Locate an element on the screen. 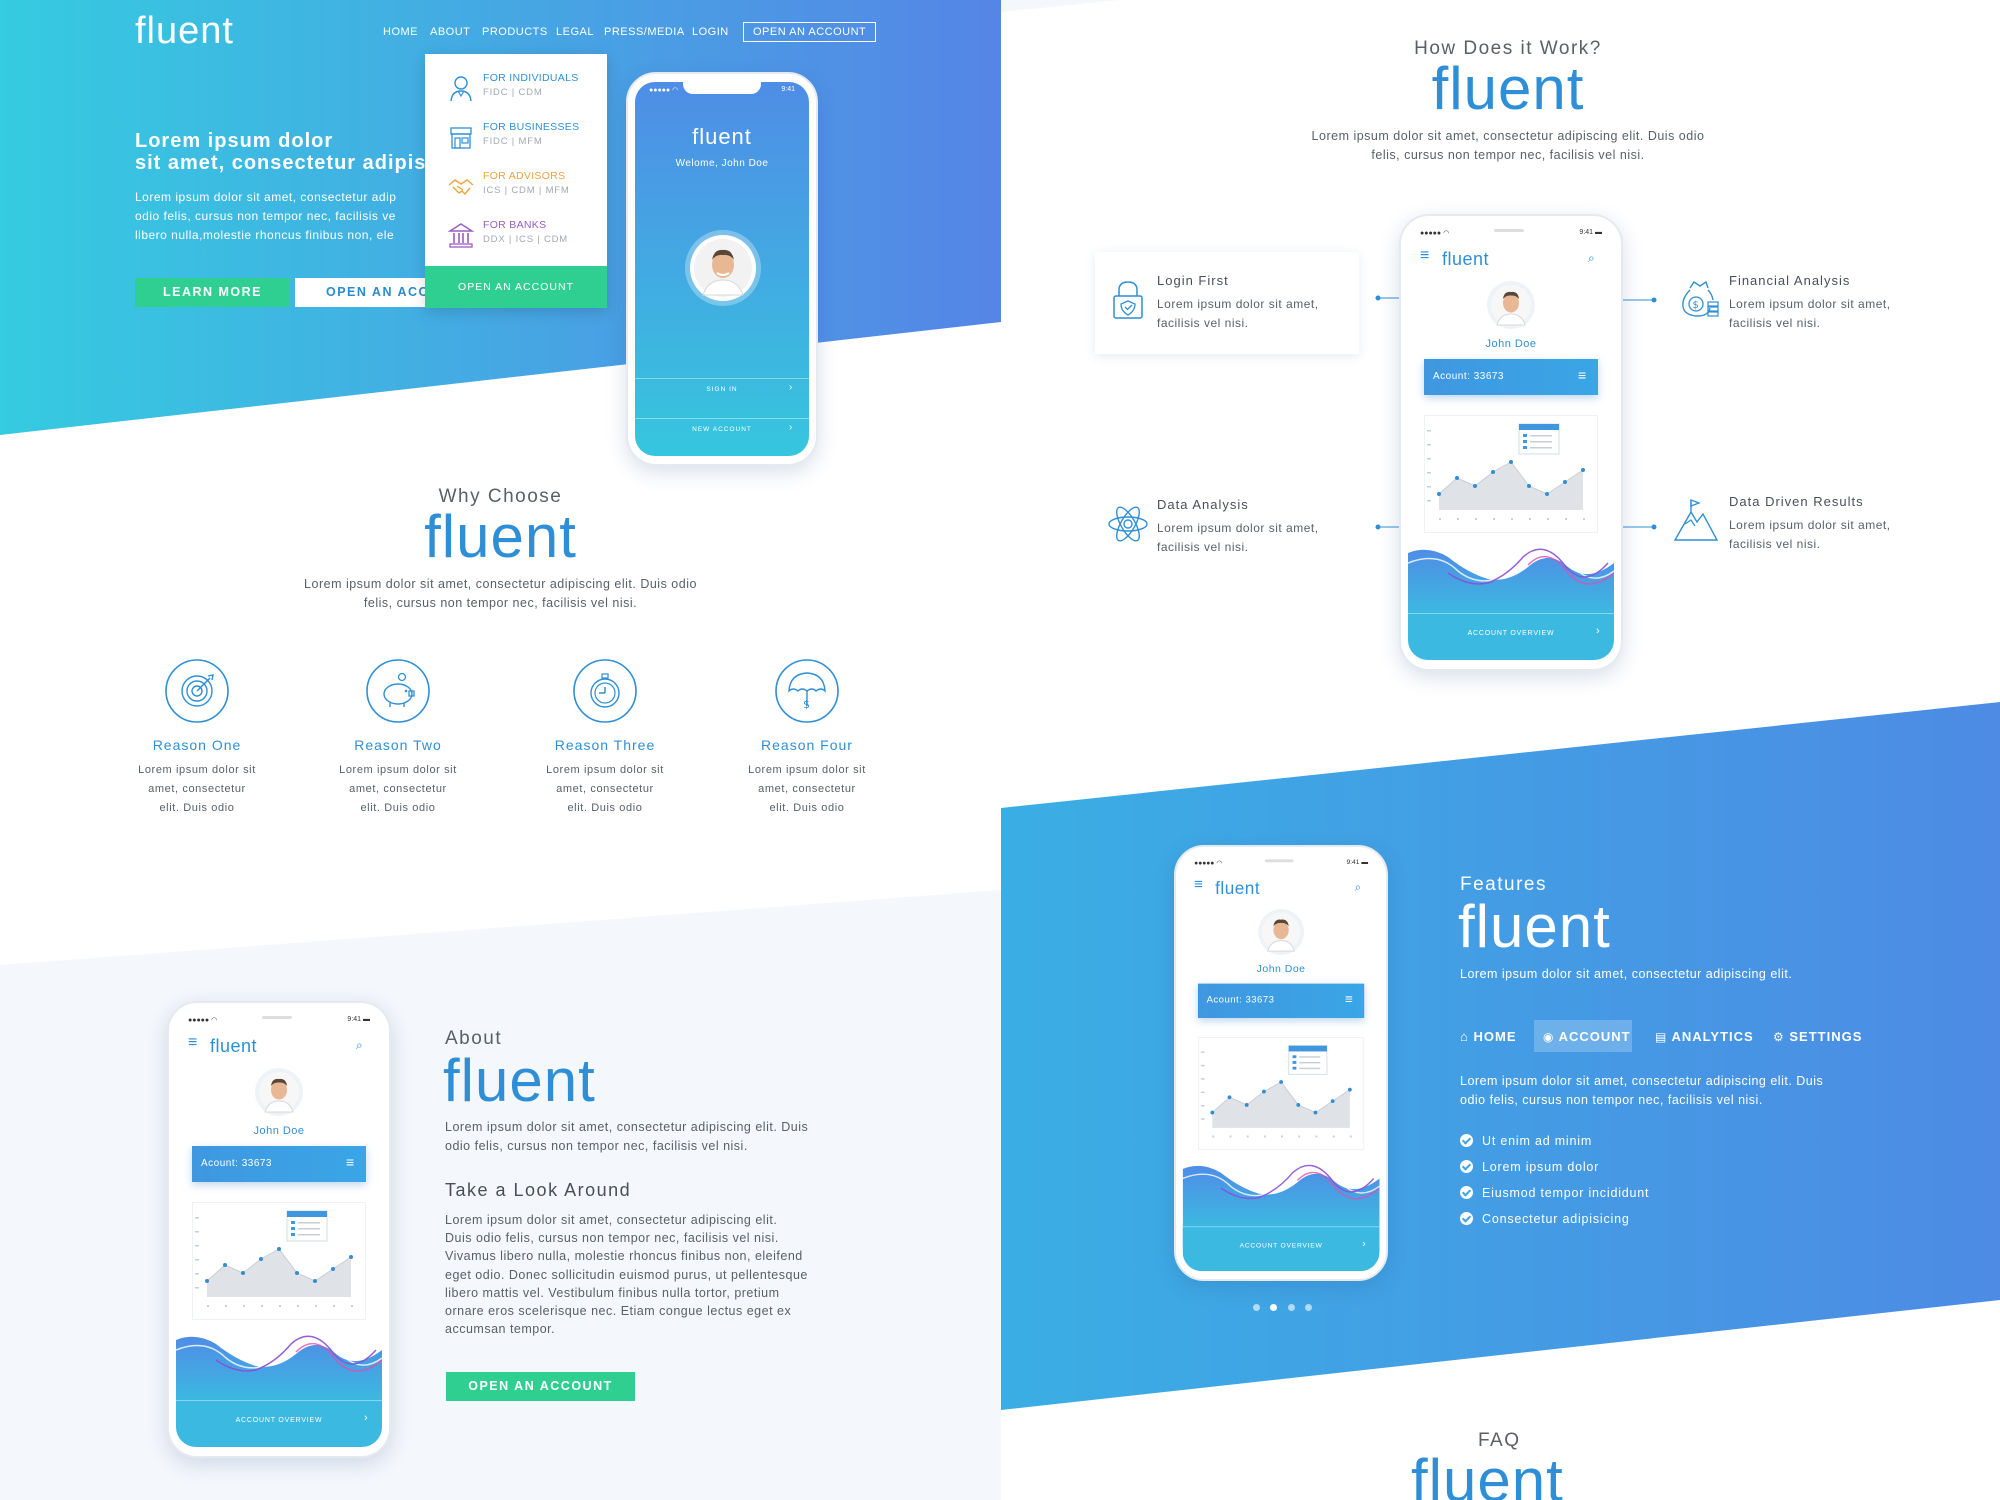 The image size is (2000, 1500). faq-big-title: fluent is located at coordinates (1487, 1473).